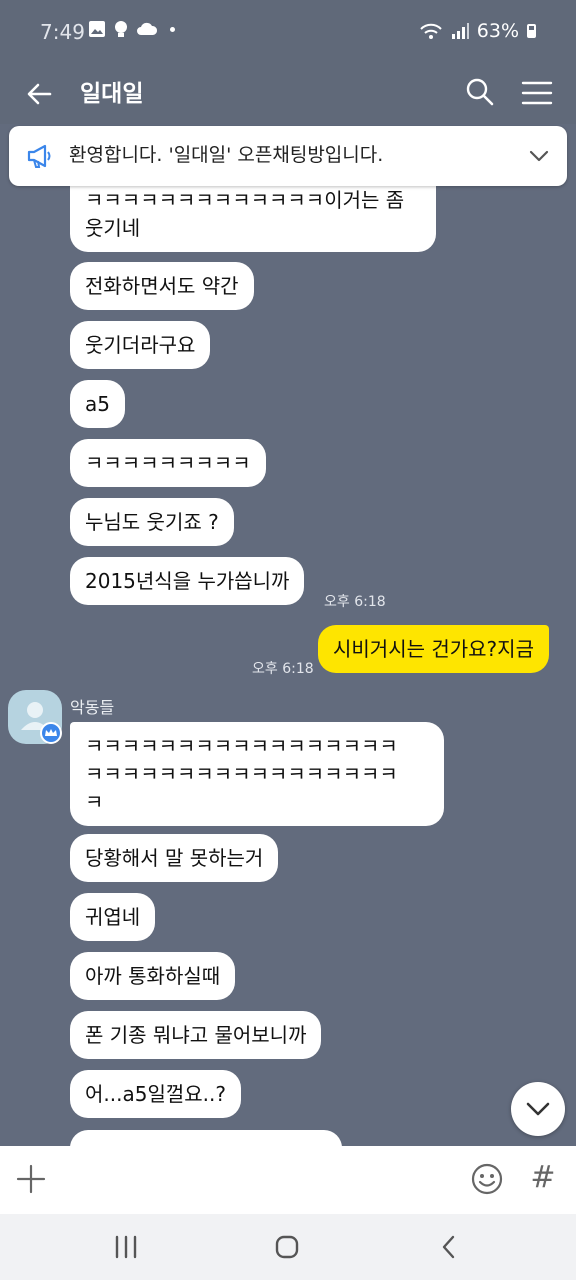  Describe the element at coordinates (245, 200) in the screenshot. I see `message-line: ㅋㅋㅋㅋㅋㅋㅋㅋㅋㅋㅋㅋㅋ이거는 좀` at that location.